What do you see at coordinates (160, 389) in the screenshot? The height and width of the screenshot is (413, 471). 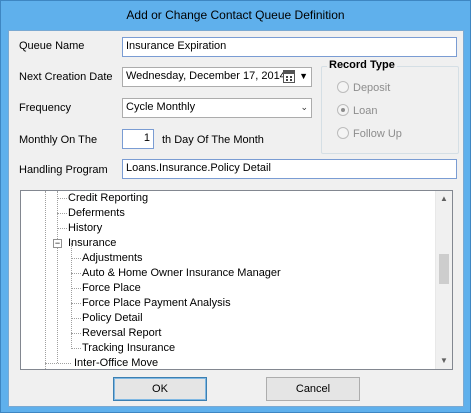 I see `ok-button: OK` at bounding box center [160, 389].